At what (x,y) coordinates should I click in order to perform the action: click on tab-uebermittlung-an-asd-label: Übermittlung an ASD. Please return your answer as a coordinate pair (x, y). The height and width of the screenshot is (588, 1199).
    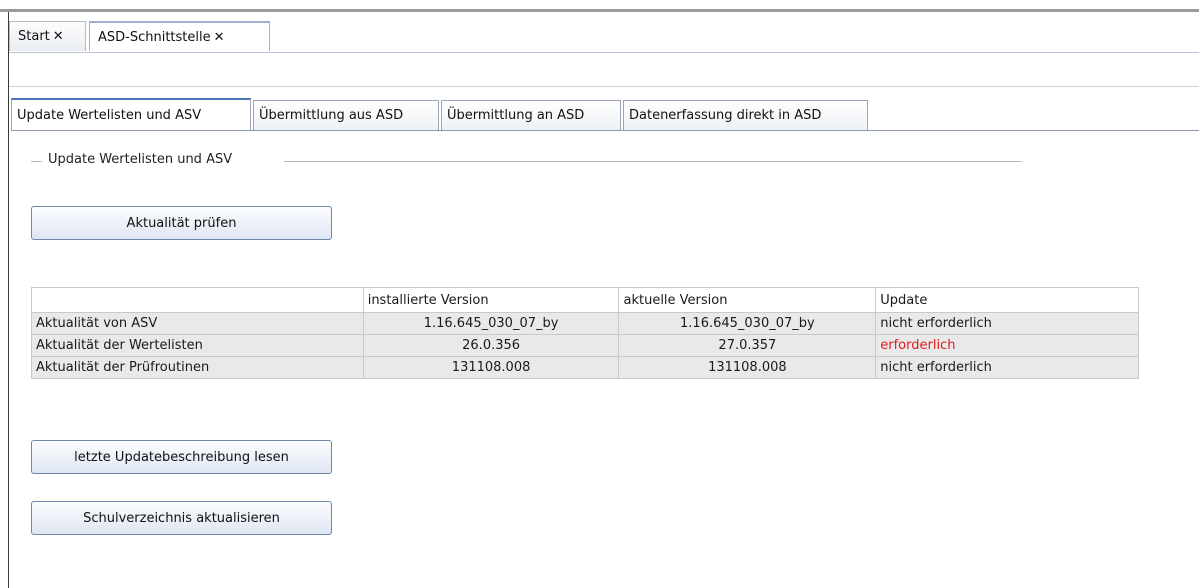
    Looking at the image, I should click on (516, 115).